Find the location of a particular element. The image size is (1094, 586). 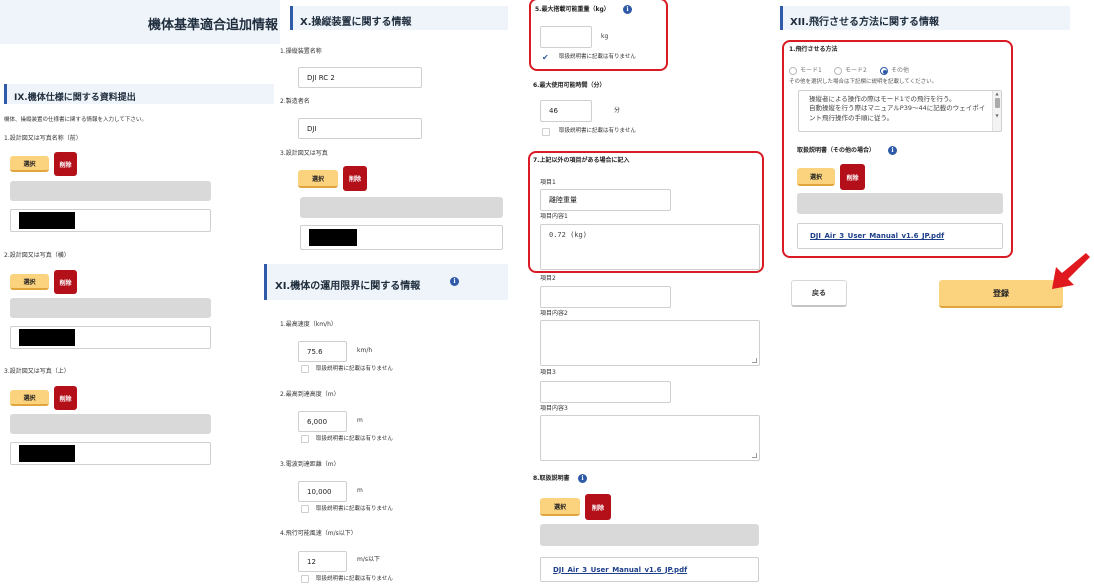

content3-textarea is located at coordinates (650, 438).